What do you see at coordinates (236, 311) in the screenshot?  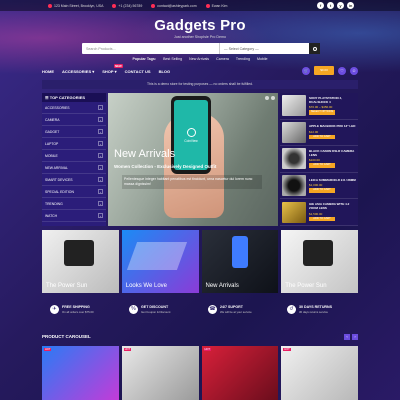 I see `feature-text: We will be at your service` at bounding box center [236, 311].